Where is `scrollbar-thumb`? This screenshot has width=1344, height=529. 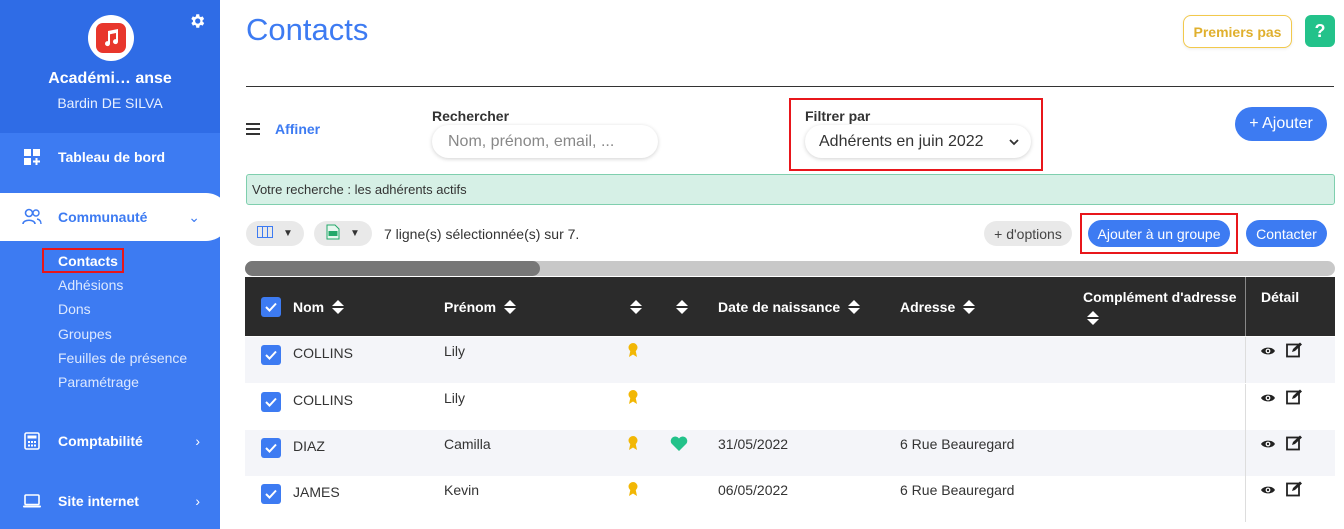
scrollbar-thumb is located at coordinates (392, 268).